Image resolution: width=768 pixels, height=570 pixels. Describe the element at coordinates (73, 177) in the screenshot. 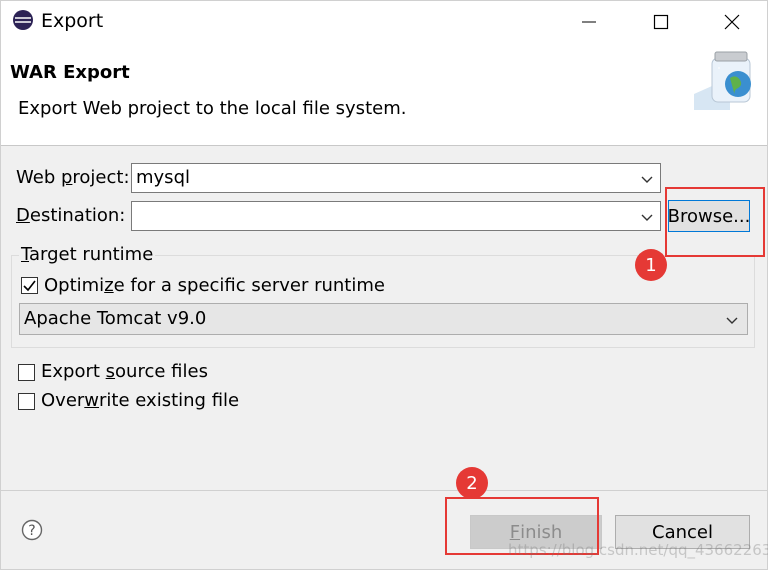

I see `web-project-label: Web project:` at that location.